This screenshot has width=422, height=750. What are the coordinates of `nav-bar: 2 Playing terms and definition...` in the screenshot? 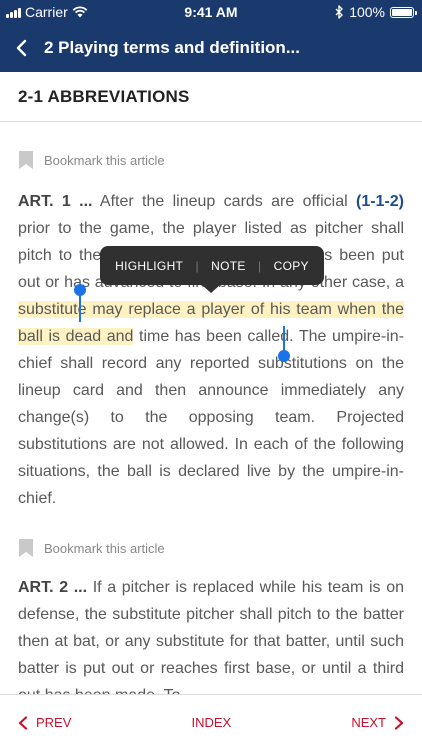 It's located at (211, 48).